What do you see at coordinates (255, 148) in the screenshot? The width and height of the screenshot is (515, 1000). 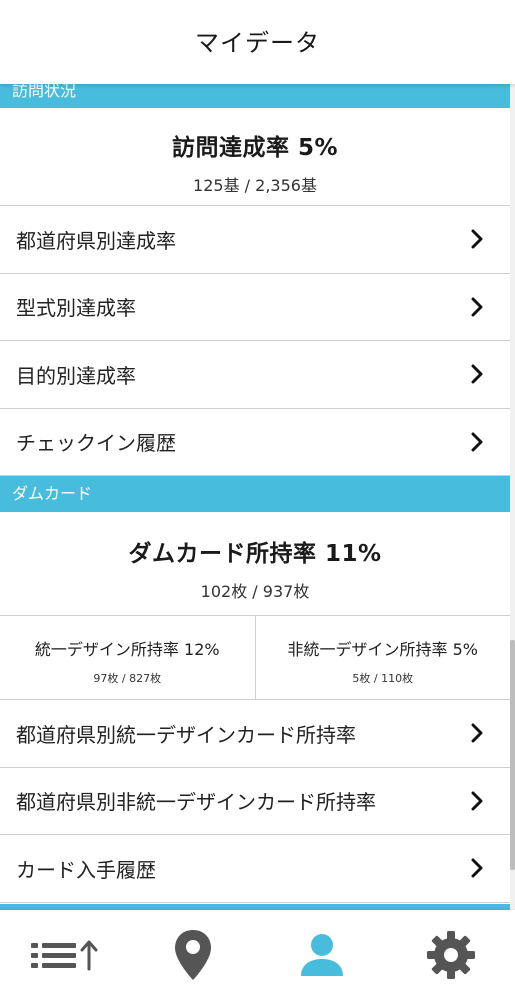 I see `visit-rate-title: 訪問達成率 5%` at bounding box center [255, 148].